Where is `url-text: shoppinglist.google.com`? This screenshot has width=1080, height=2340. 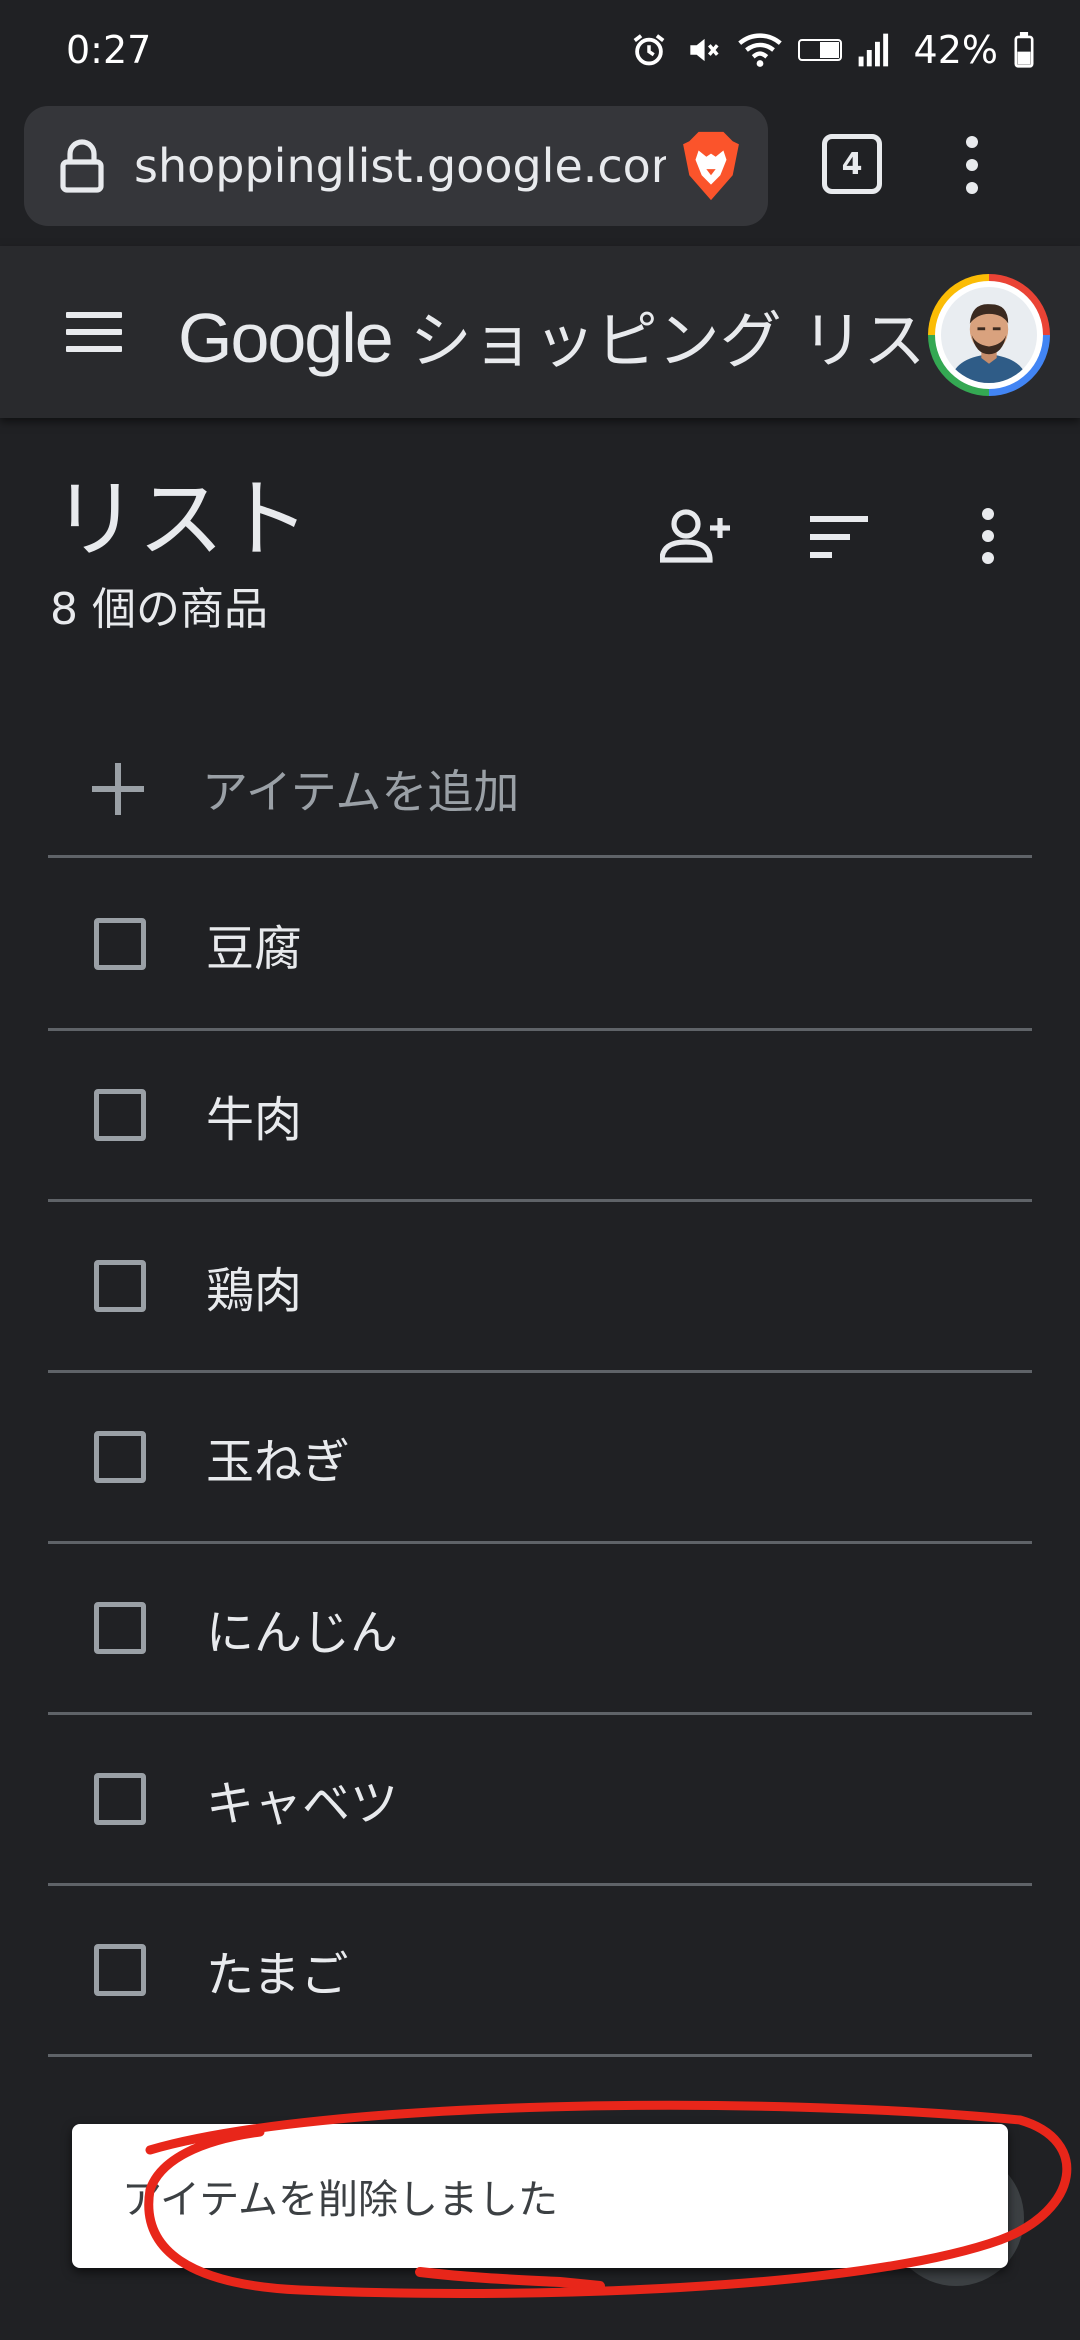
url-text: shoppinglist.google.com is located at coordinates (400, 166).